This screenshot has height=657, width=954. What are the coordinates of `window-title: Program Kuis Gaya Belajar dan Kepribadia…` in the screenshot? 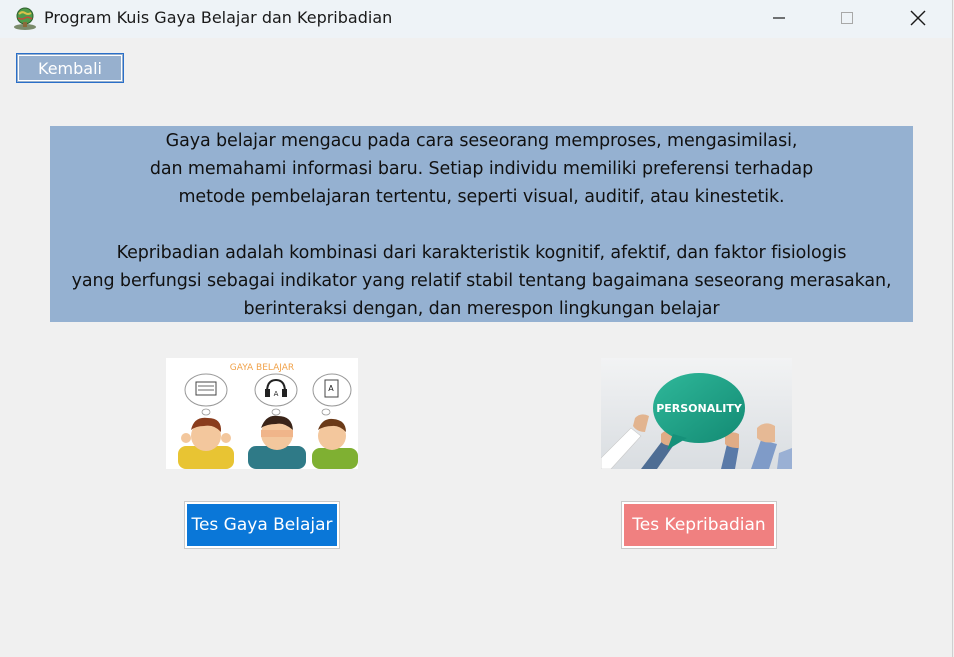 It's located at (218, 17).